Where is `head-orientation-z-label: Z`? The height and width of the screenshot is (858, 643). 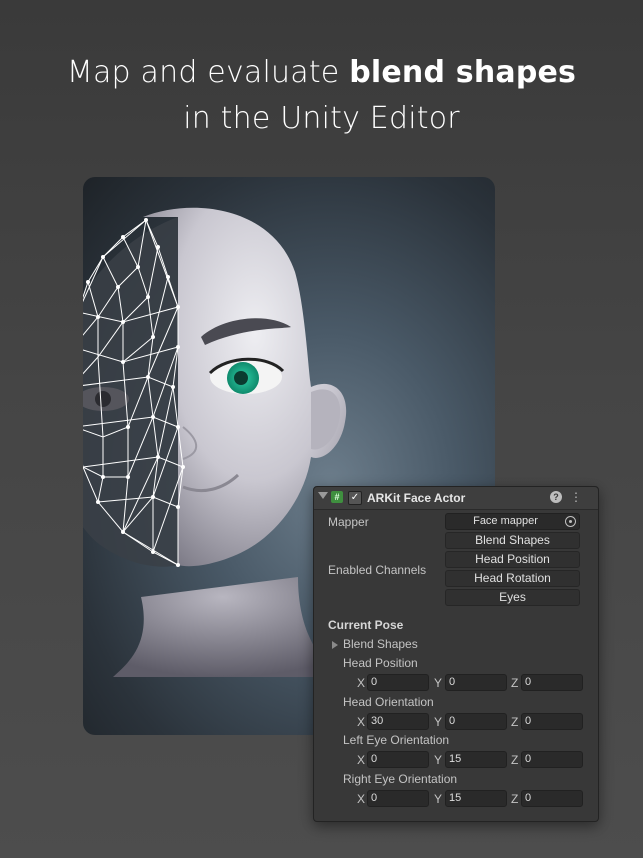
head-orientation-z-label: Z is located at coordinates (515, 722).